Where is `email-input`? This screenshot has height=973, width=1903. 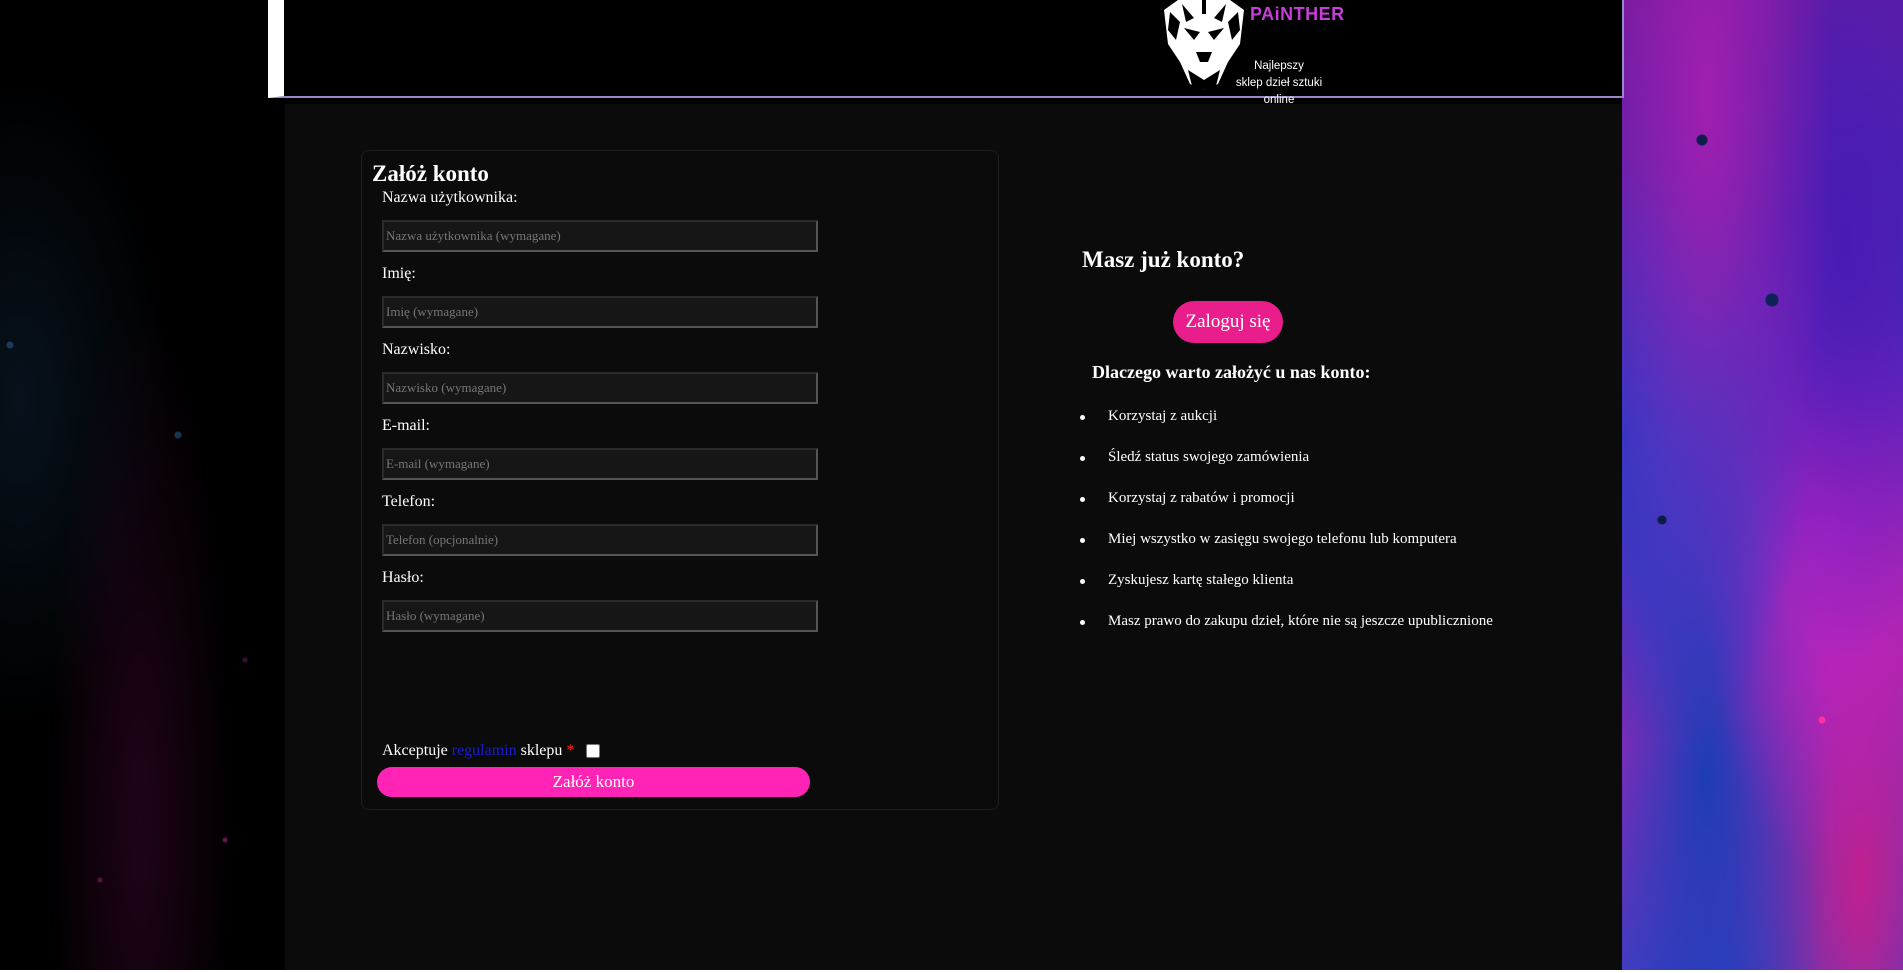 email-input is located at coordinates (600, 464).